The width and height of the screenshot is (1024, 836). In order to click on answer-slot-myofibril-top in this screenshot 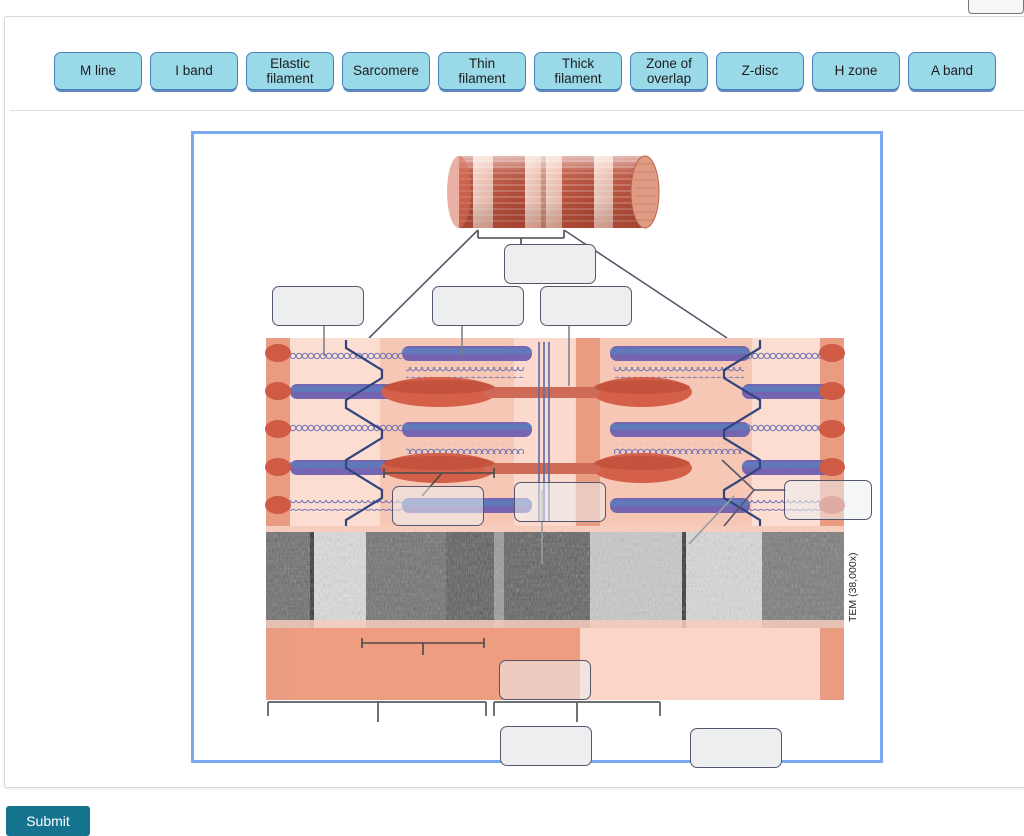, I will do `click(550, 264)`.